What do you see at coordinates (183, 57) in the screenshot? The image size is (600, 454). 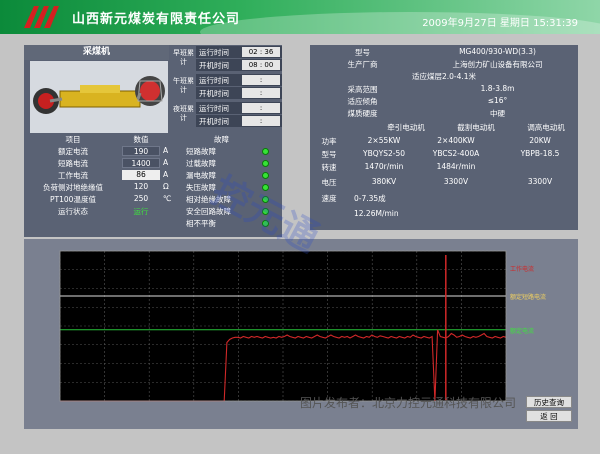 I see `shift-label: 早班累计` at bounding box center [183, 57].